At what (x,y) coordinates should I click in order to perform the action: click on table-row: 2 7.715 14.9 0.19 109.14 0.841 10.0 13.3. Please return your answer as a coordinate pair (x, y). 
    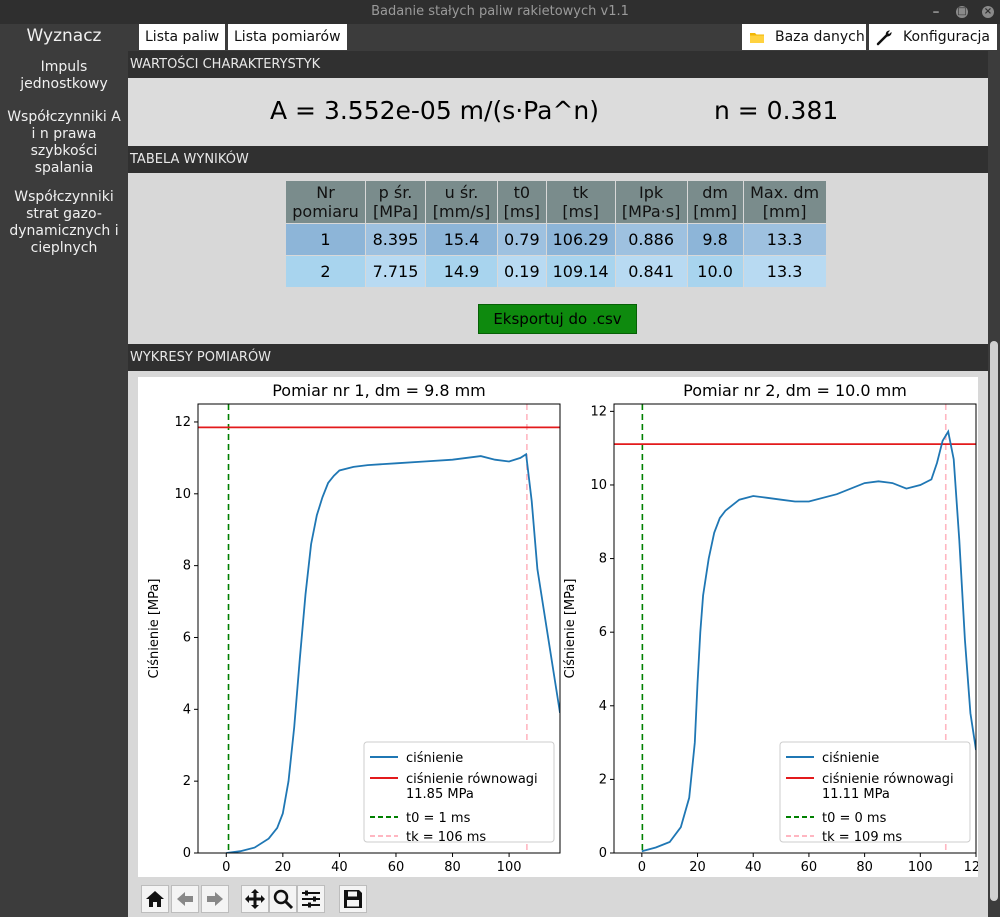
    Looking at the image, I should click on (556, 271).